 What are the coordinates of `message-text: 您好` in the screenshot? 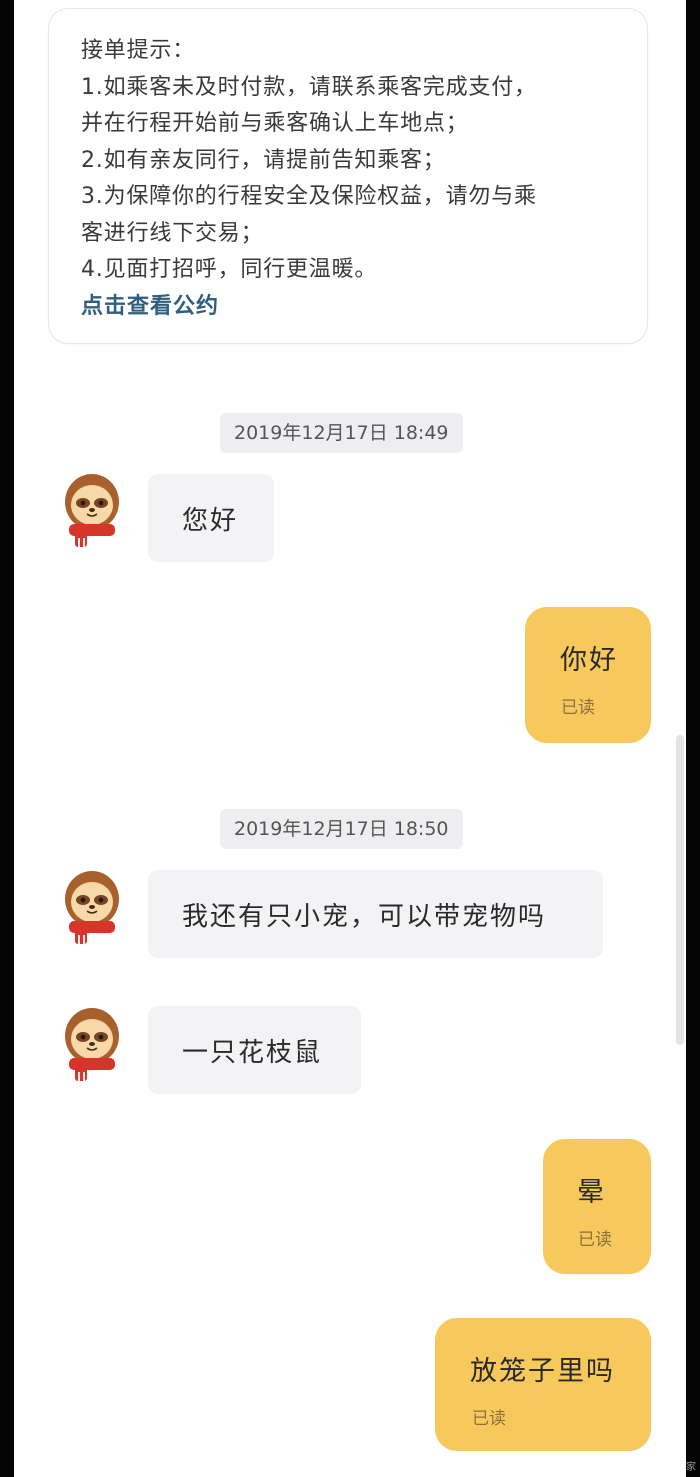 It's located at (210, 520).